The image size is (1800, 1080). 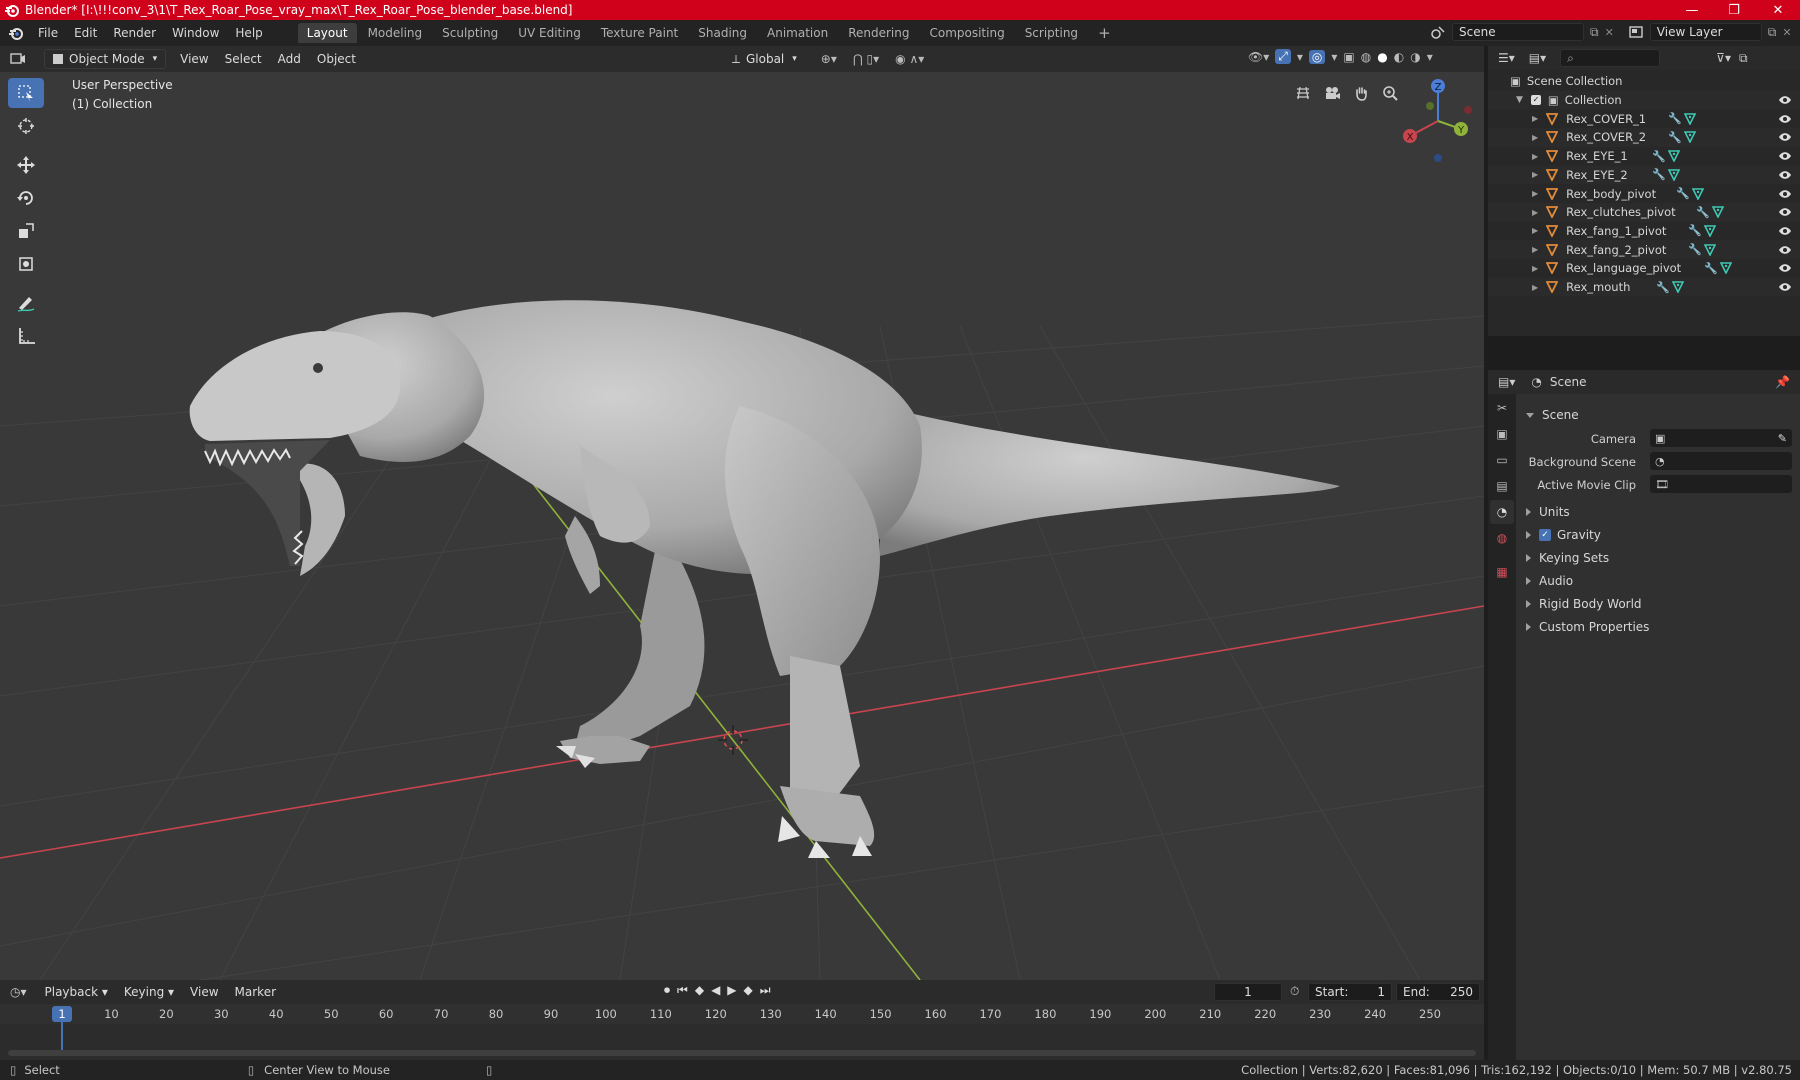 I want to click on collapse-triangle-icon: ▼, so click(x=1519, y=100).